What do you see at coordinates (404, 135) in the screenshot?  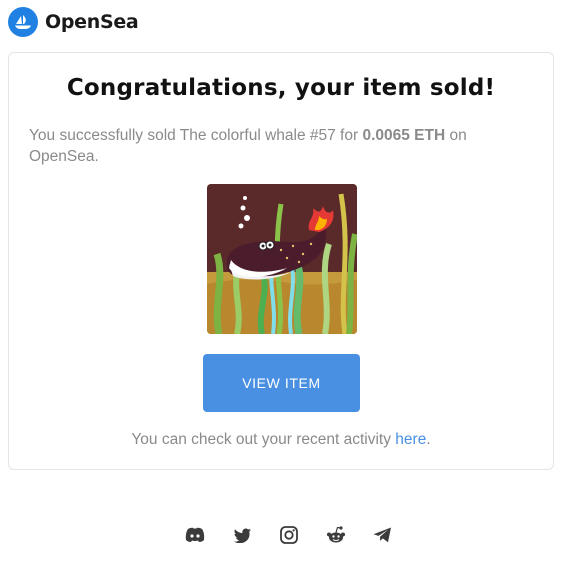 I see `sale-price: 0.0065 ETH` at bounding box center [404, 135].